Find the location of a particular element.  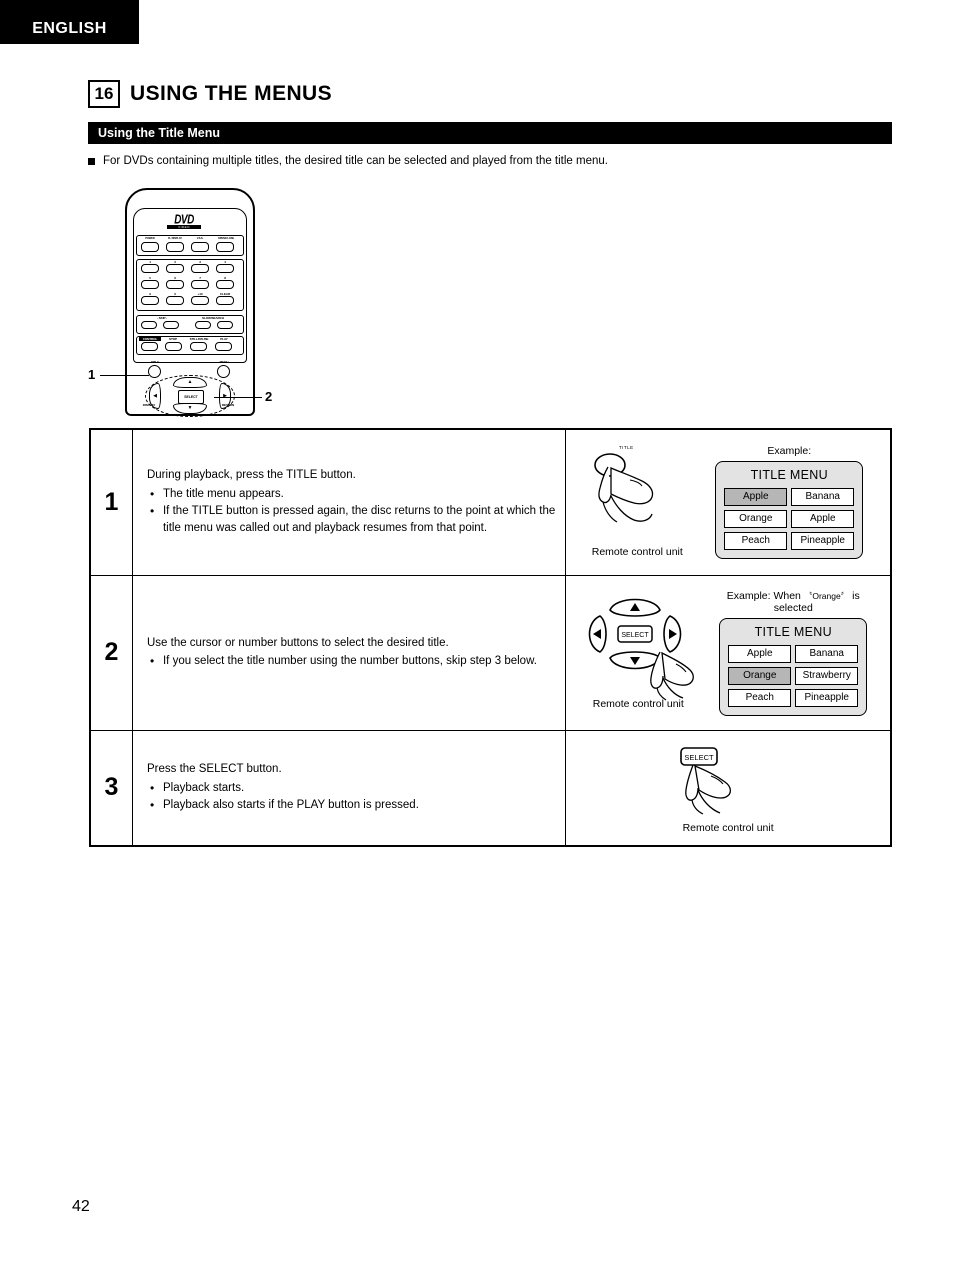

step-number-1: 1 is located at coordinates (111, 501).